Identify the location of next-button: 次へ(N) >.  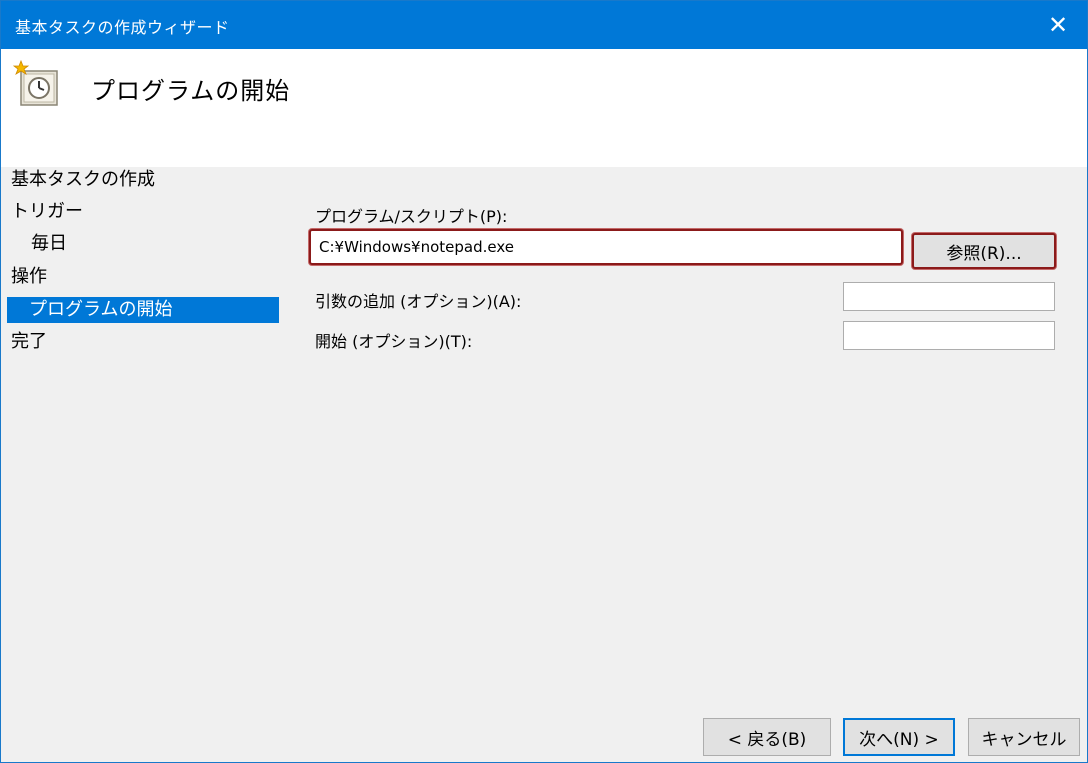
(899, 737).